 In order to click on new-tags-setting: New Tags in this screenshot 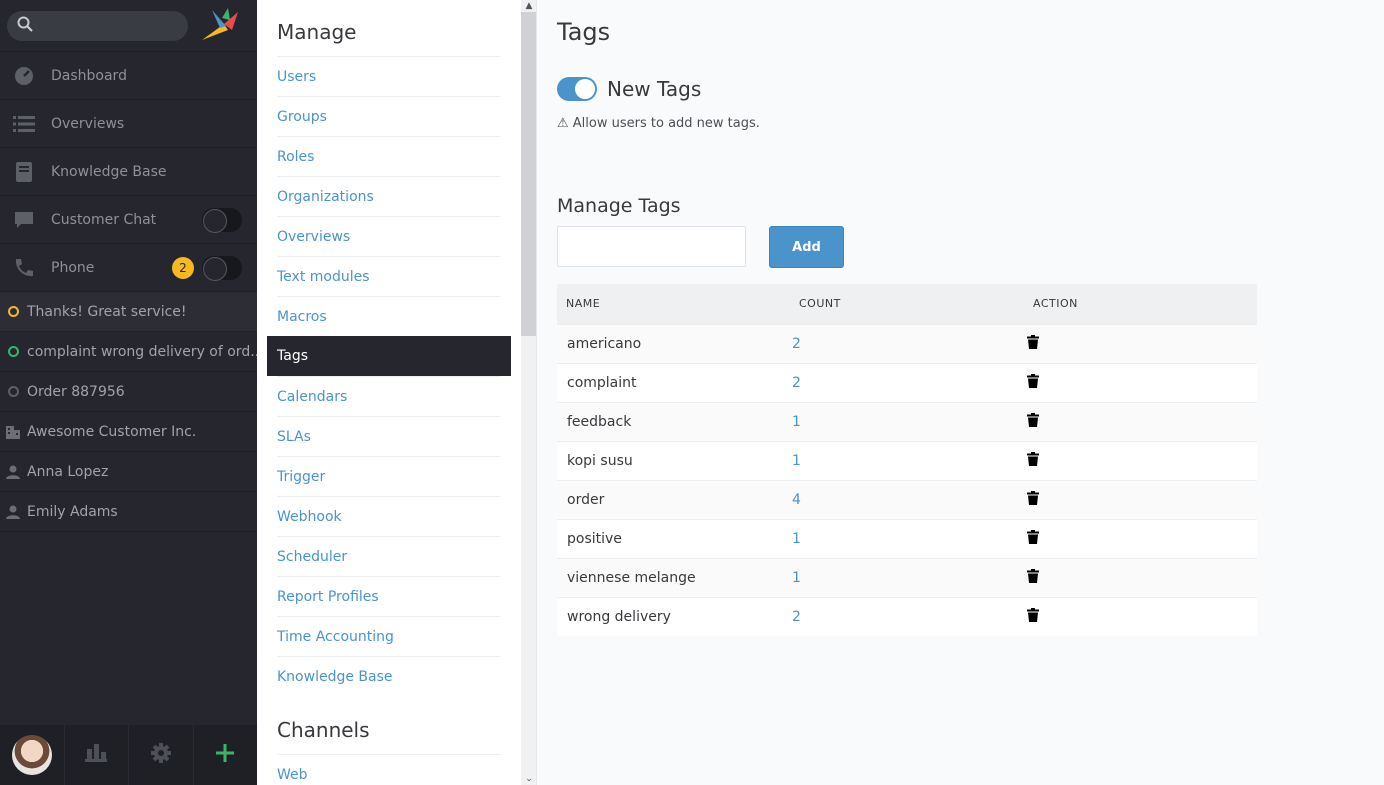, I will do `click(970, 89)`.